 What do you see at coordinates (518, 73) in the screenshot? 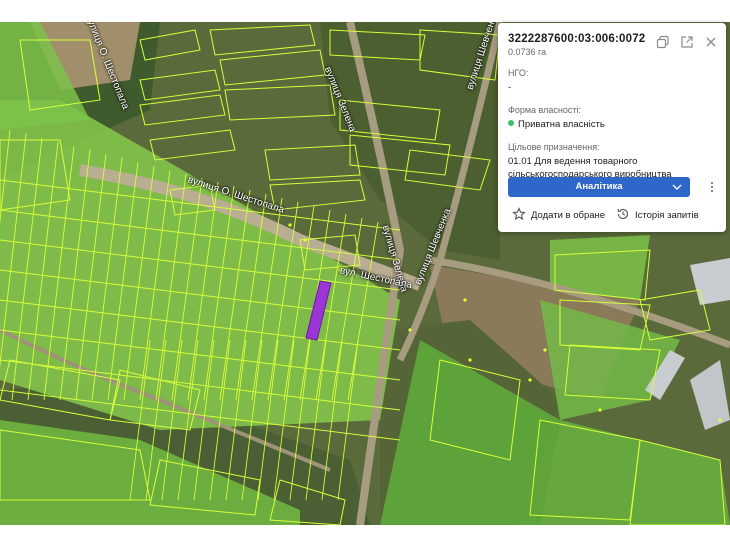
I see `ngo-label: НГО:` at bounding box center [518, 73].